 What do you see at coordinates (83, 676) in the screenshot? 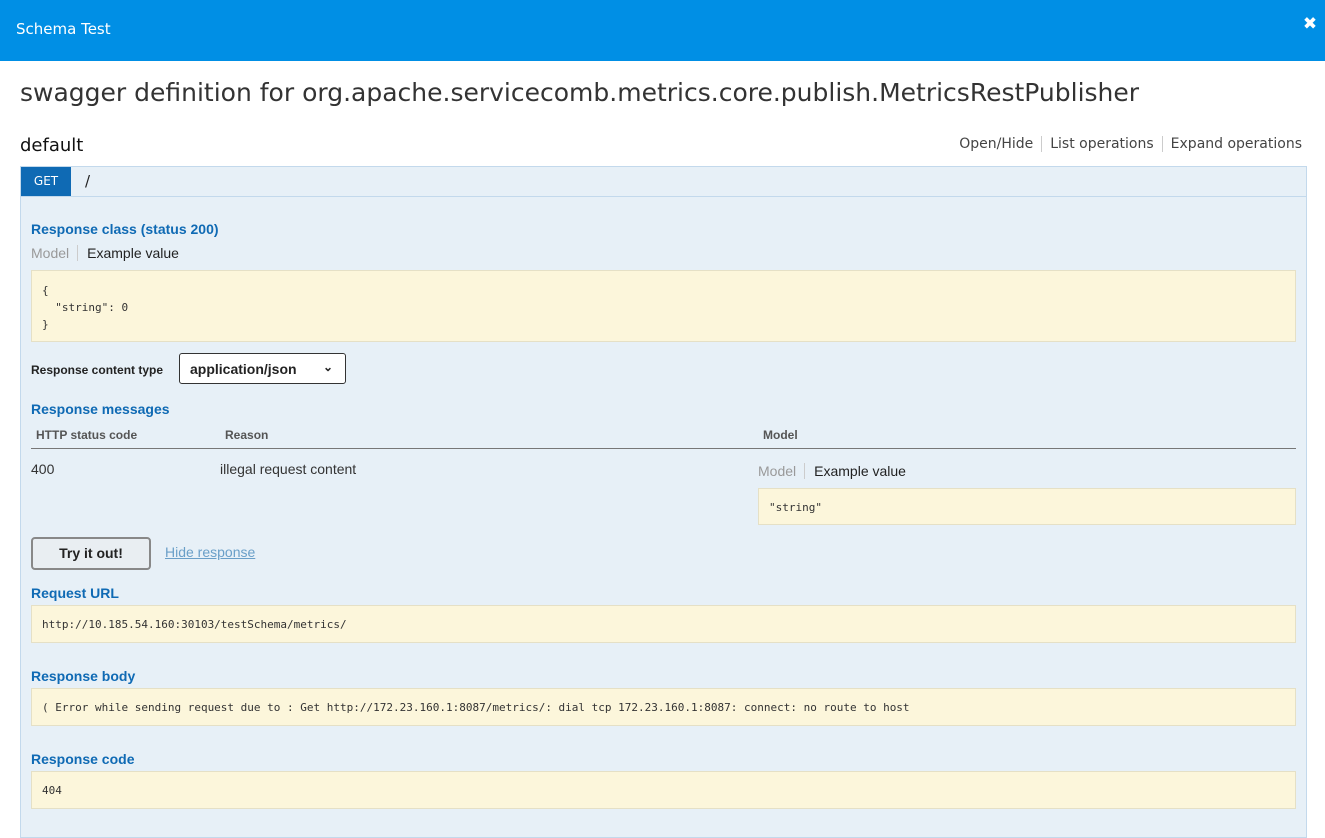
I see `response-body-title: Response body` at bounding box center [83, 676].